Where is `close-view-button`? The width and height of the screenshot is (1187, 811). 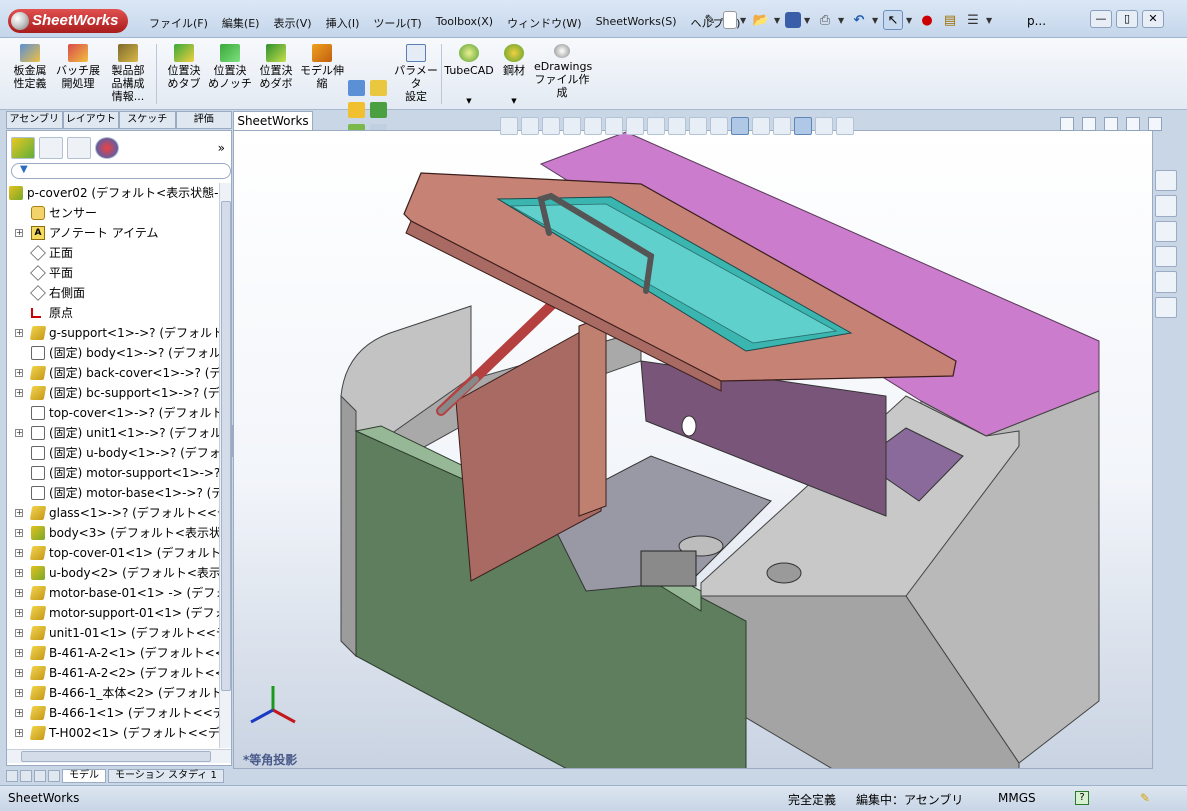
close-view-button is located at coordinates (1155, 124).